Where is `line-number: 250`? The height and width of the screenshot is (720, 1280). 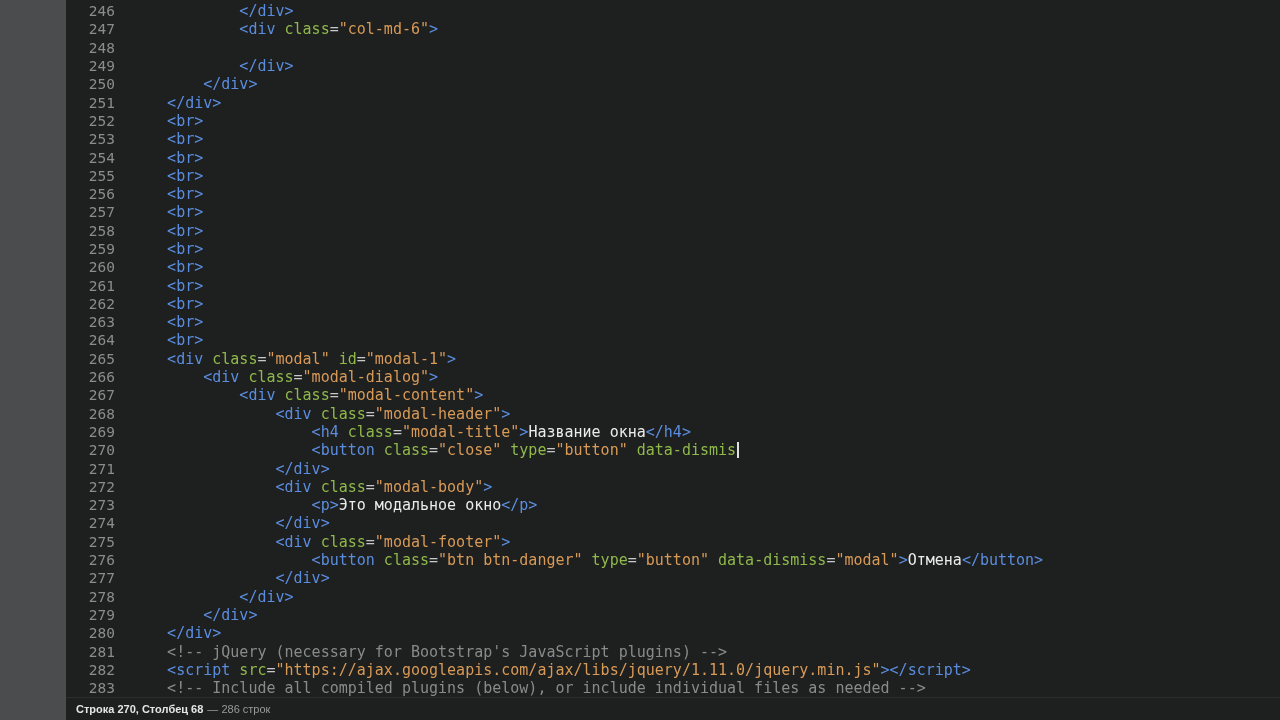
line-number: 250 is located at coordinates (101, 84).